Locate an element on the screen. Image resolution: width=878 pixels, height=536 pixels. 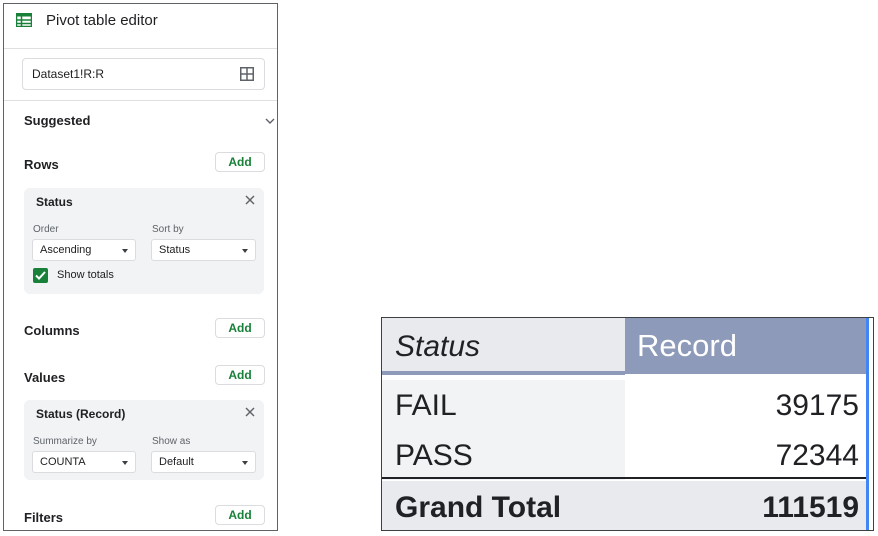
header-underline is located at coordinates (503, 373).